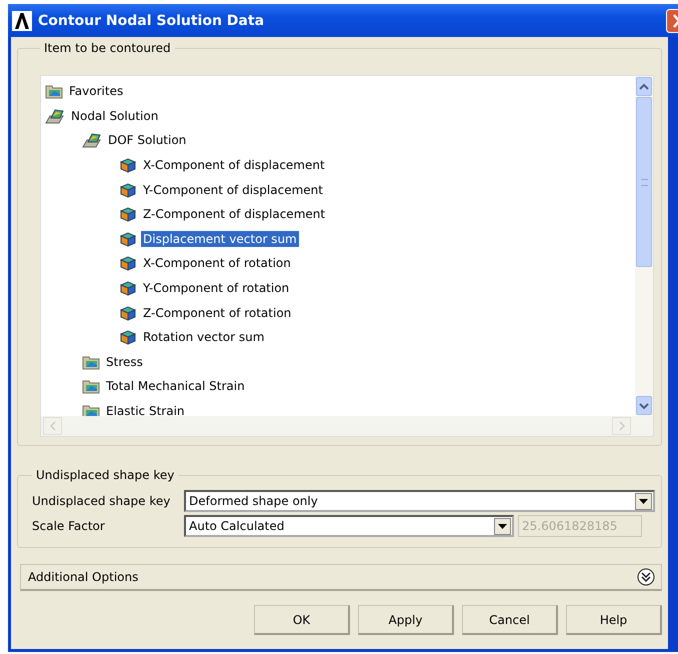 This screenshot has height=654, width=678. Describe the element at coordinates (151, 20) in the screenshot. I see `window-title: Contour Nodal Solution Data` at that location.